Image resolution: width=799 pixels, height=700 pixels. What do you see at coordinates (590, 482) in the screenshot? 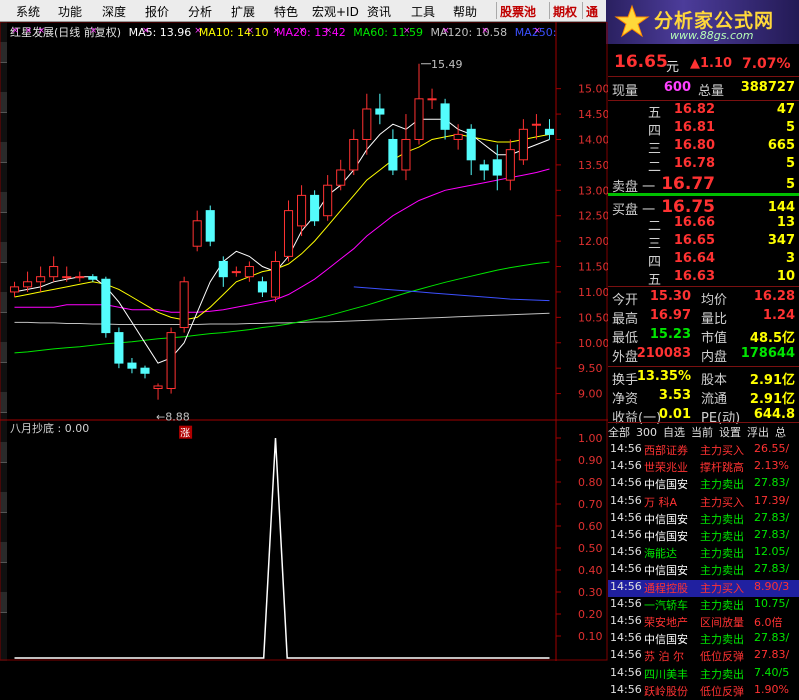
I see `sub-y-axis-label: 0.80` at bounding box center [590, 482].